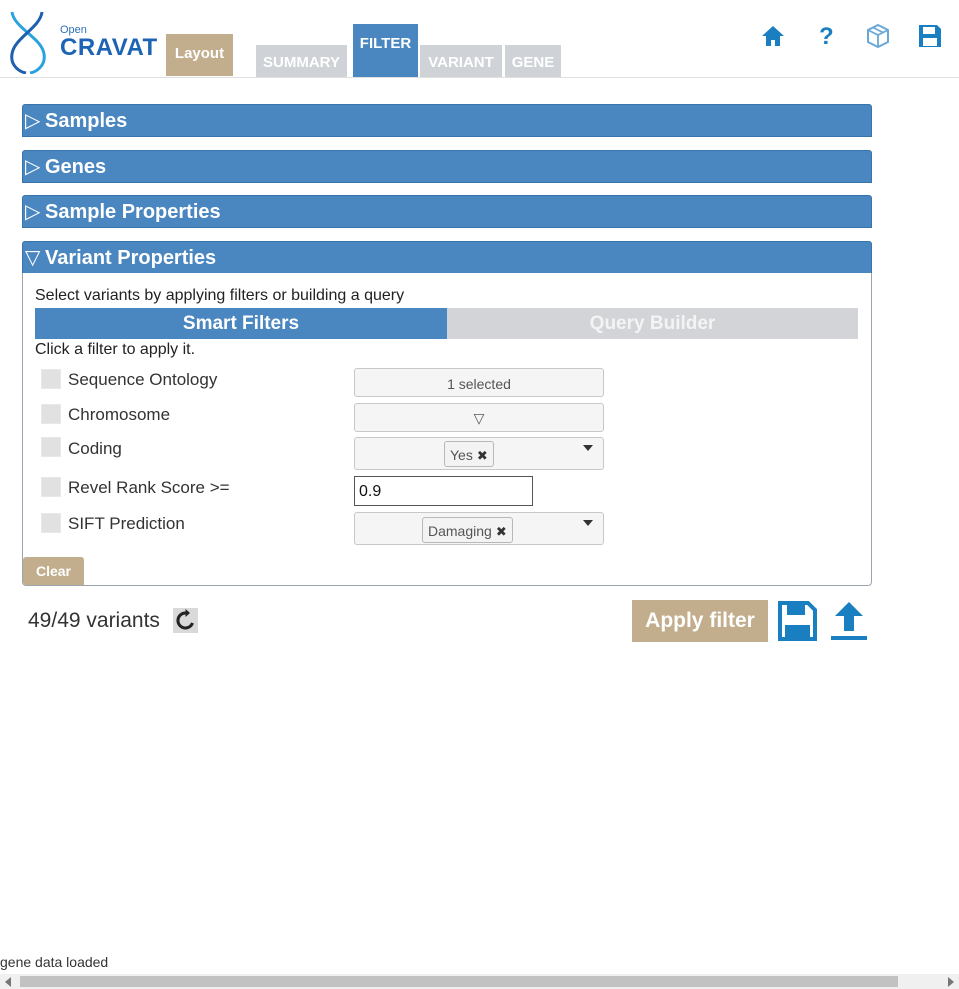  Describe the element at coordinates (8, 982) in the screenshot. I see `scroll-left-icon` at that location.